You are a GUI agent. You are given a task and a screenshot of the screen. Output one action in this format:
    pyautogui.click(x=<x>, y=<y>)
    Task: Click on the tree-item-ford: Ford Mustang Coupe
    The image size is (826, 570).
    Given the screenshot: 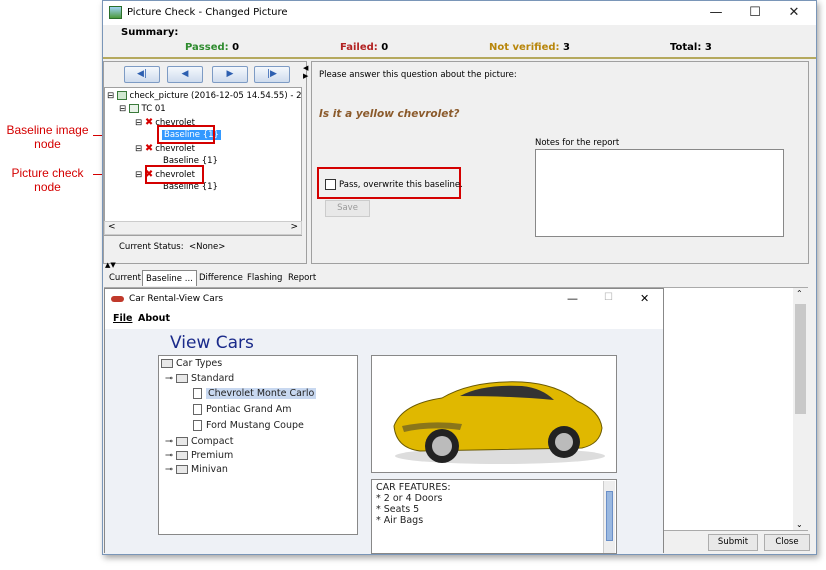 What is the action you would take?
    pyautogui.click(x=248, y=425)
    